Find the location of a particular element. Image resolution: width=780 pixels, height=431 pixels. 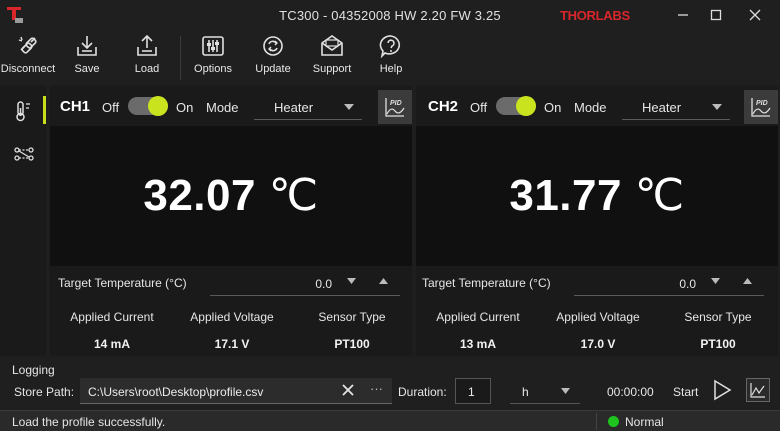

minimize-button is located at coordinates (683, 15).